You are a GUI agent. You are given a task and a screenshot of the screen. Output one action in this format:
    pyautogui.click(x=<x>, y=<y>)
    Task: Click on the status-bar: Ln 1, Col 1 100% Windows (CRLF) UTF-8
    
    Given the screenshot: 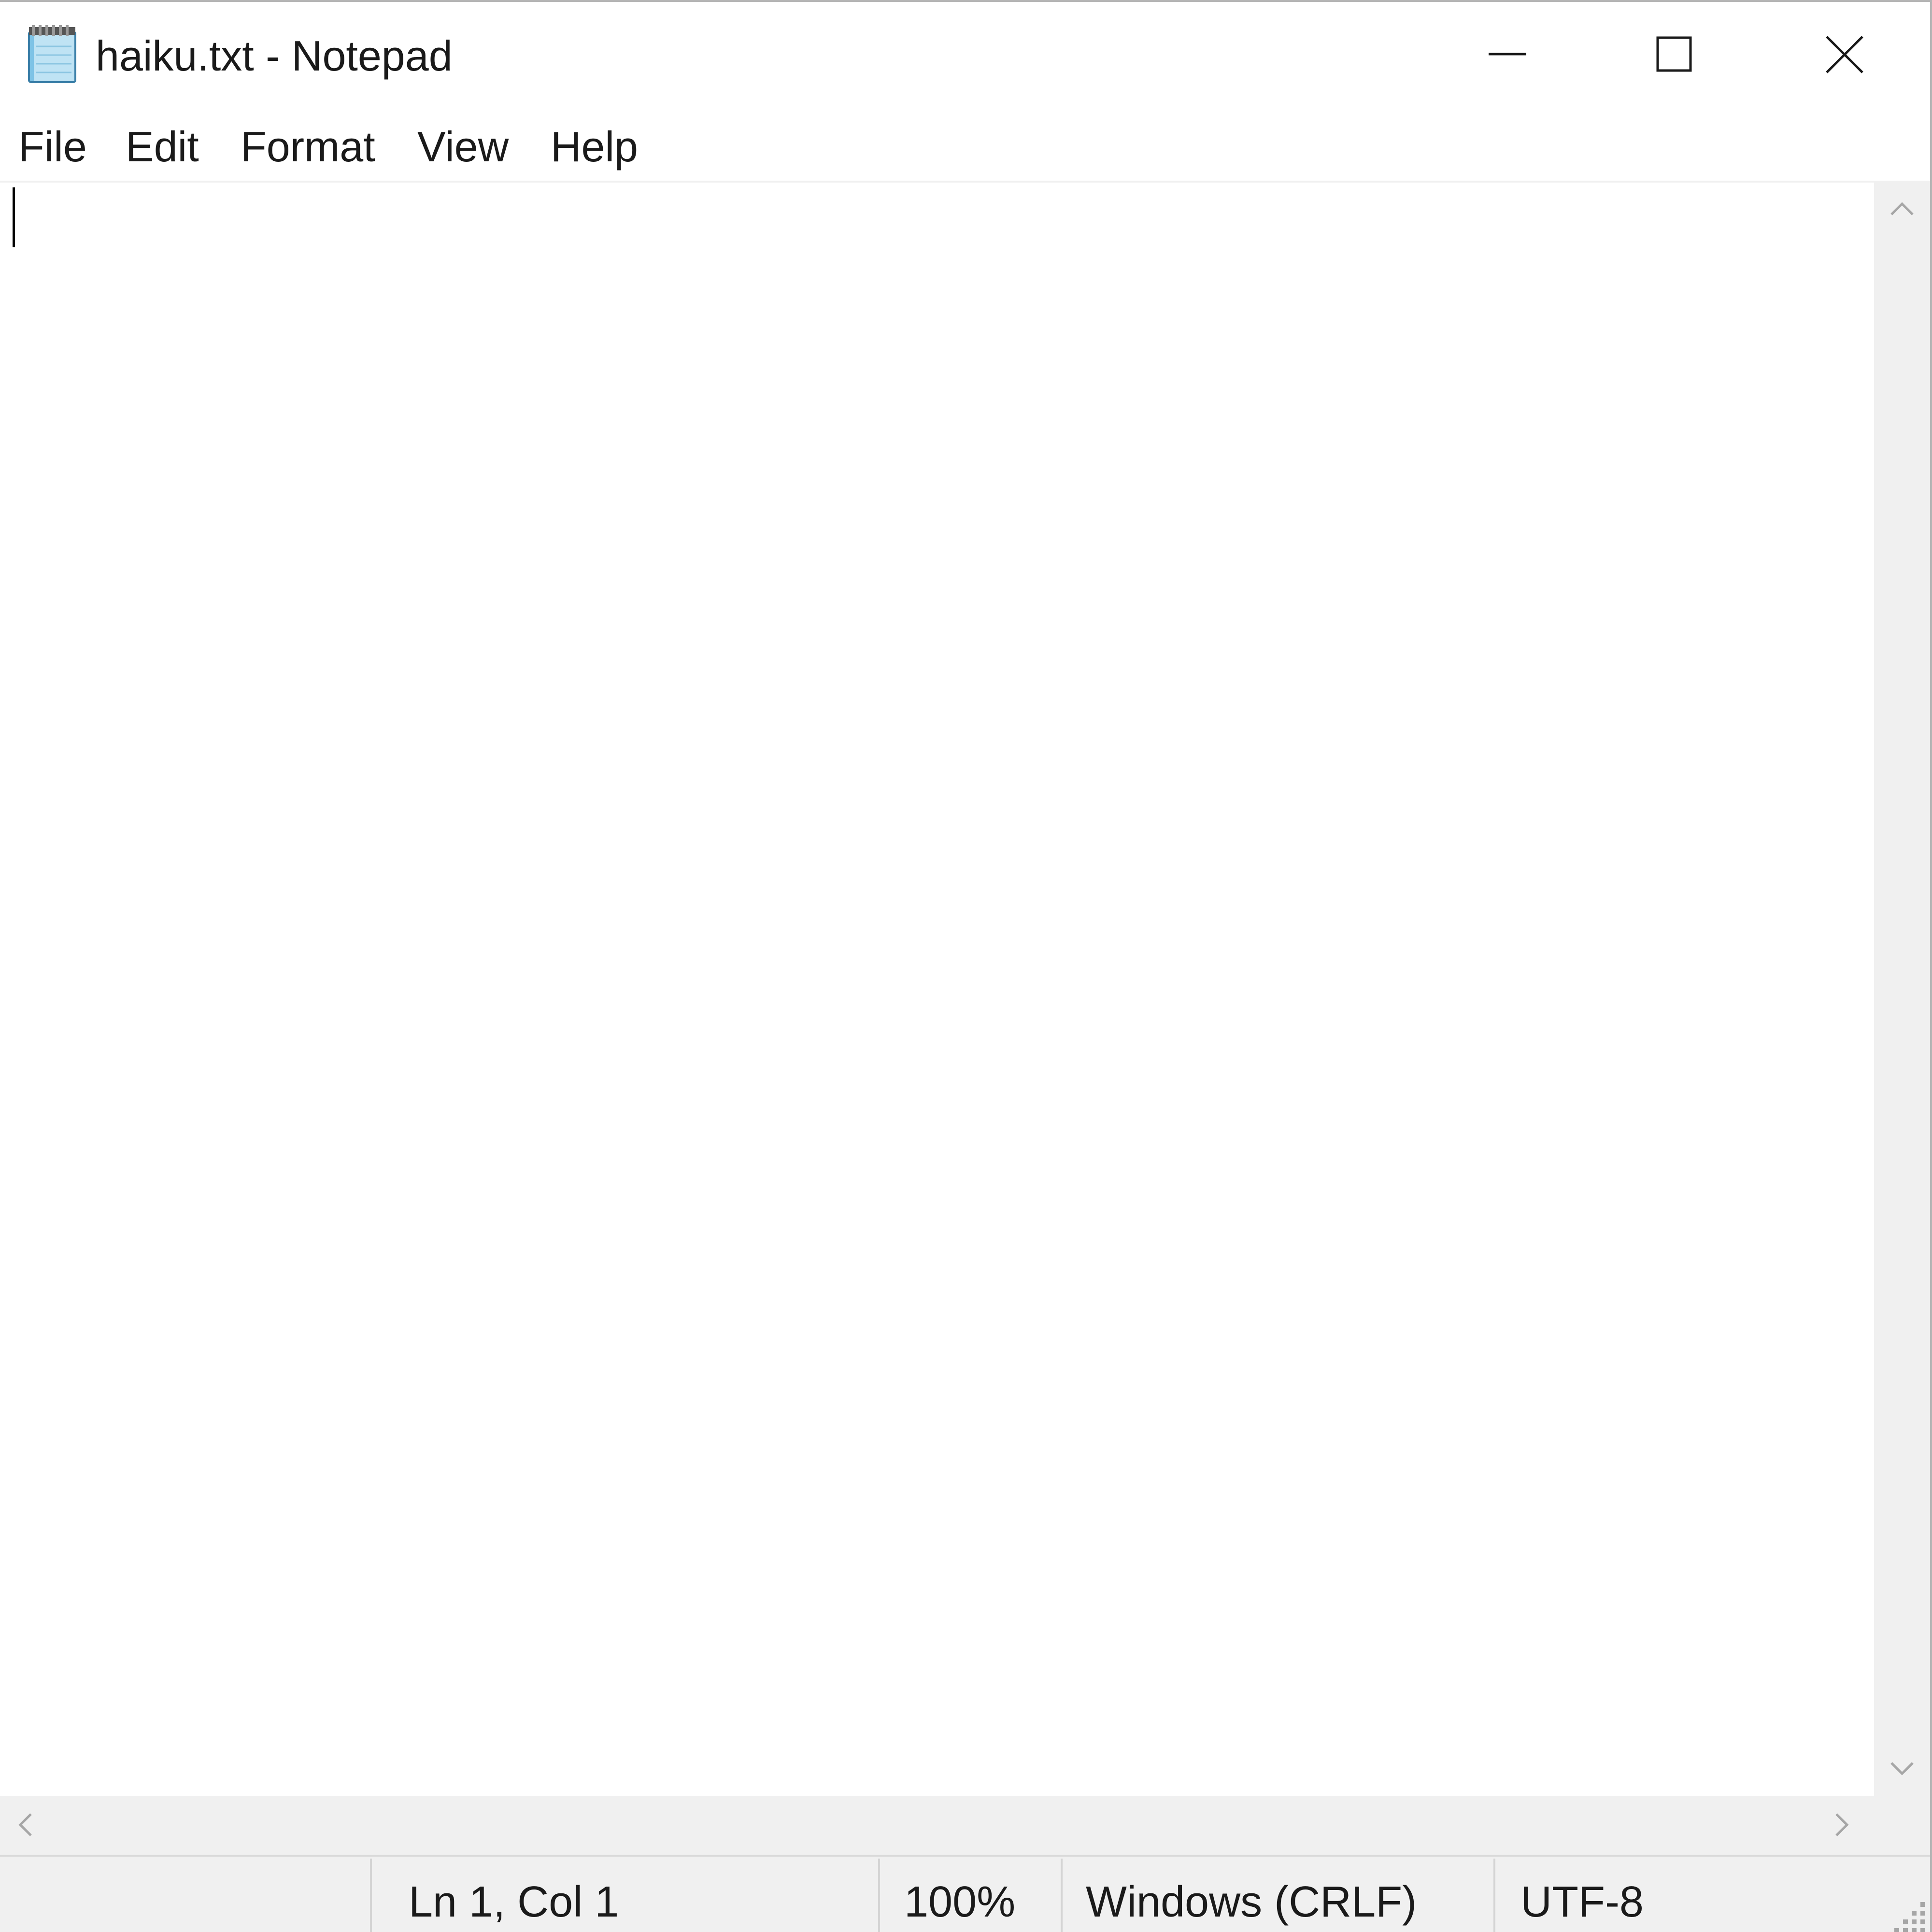 What is the action you would take?
    pyautogui.click(x=965, y=1893)
    